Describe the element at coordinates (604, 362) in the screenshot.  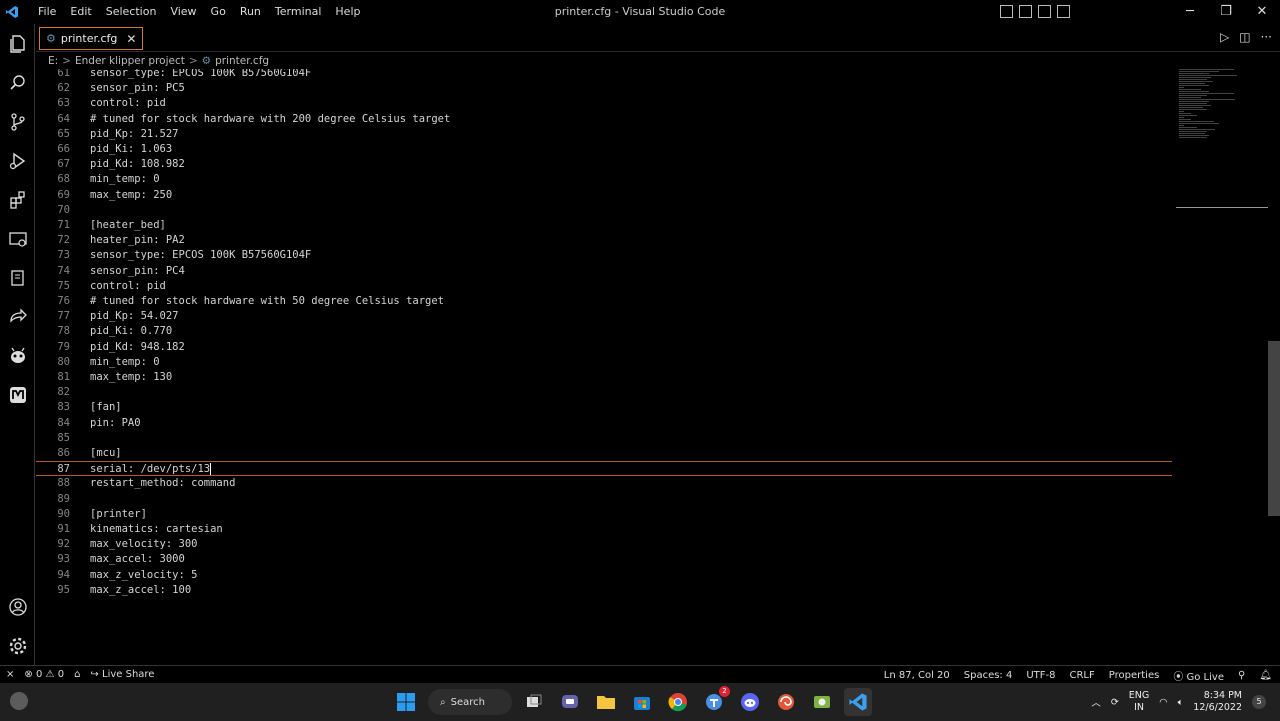
I see `code-line: 80 min_temp: 0` at that location.